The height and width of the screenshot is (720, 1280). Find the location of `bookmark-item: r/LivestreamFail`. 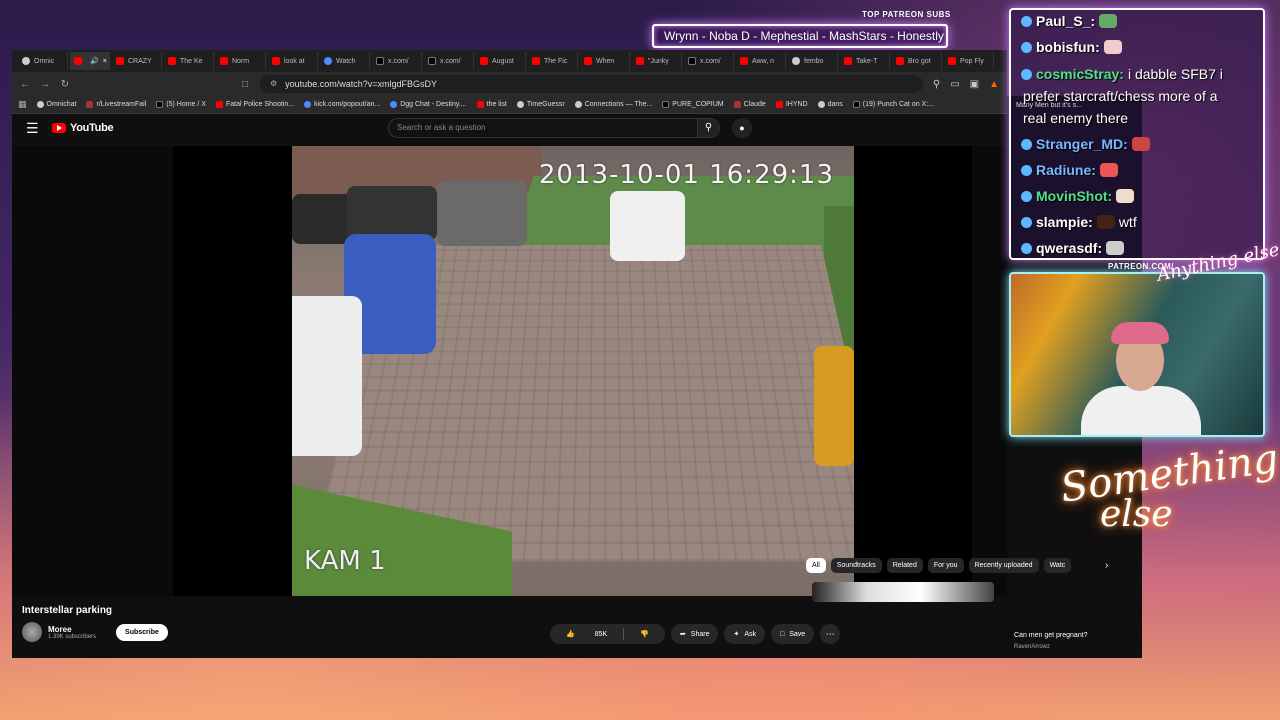

bookmark-item: r/LivestreamFail is located at coordinates (116, 104).